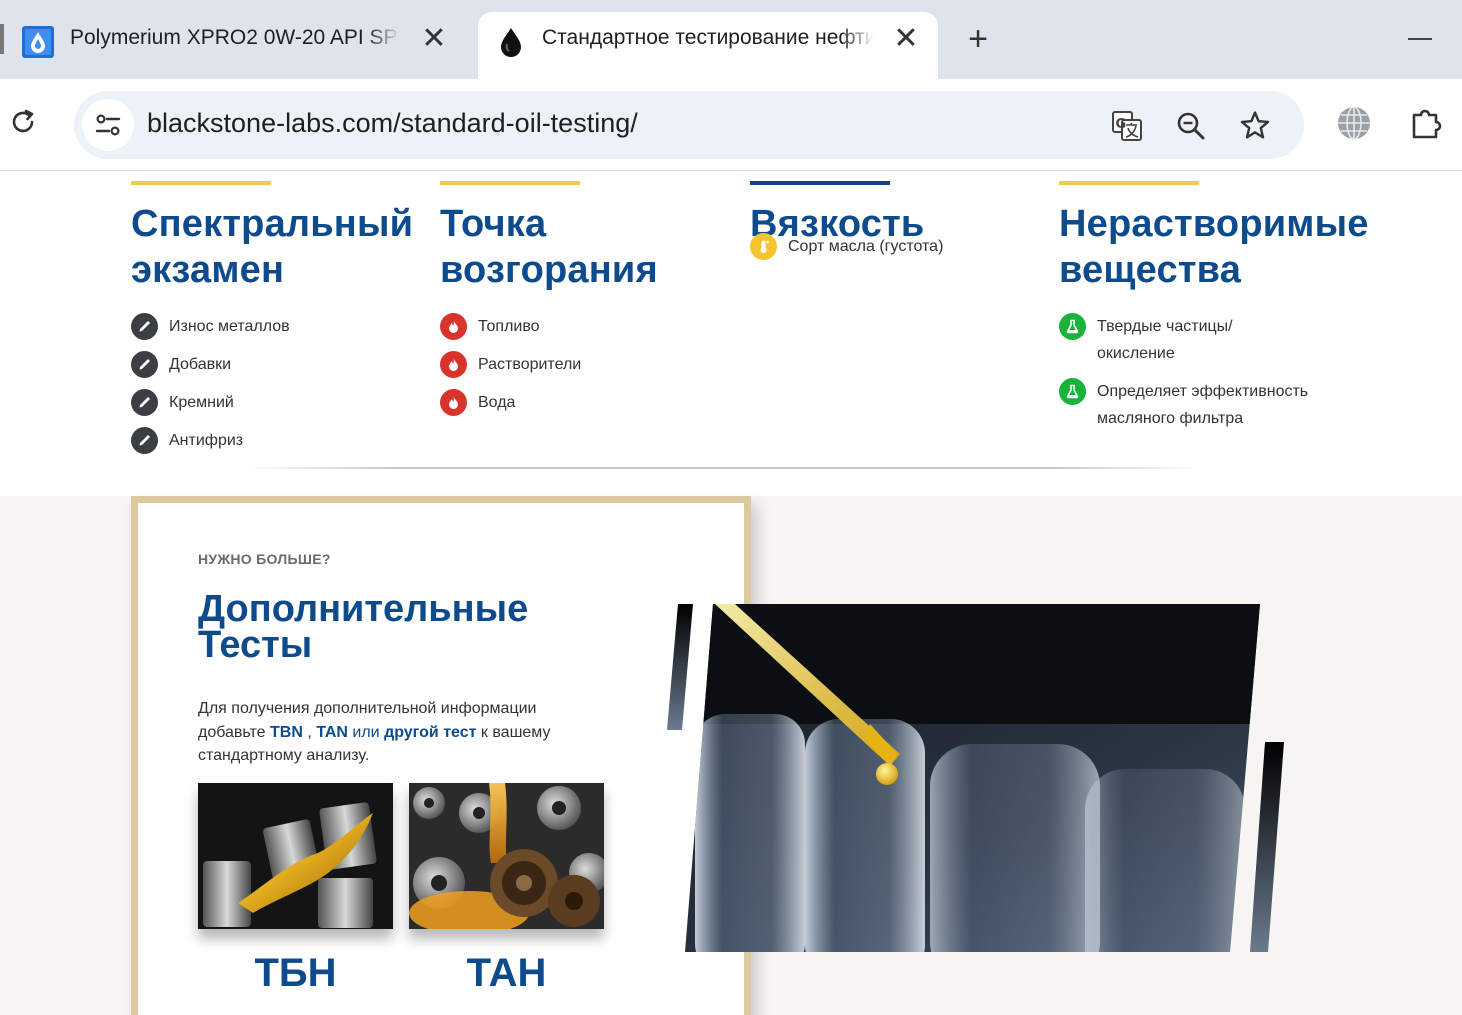 This screenshot has width=1462, height=1015. What do you see at coordinates (430, 732) in the screenshot?
I see `other-test-link: другой тест` at bounding box center [430, 732].